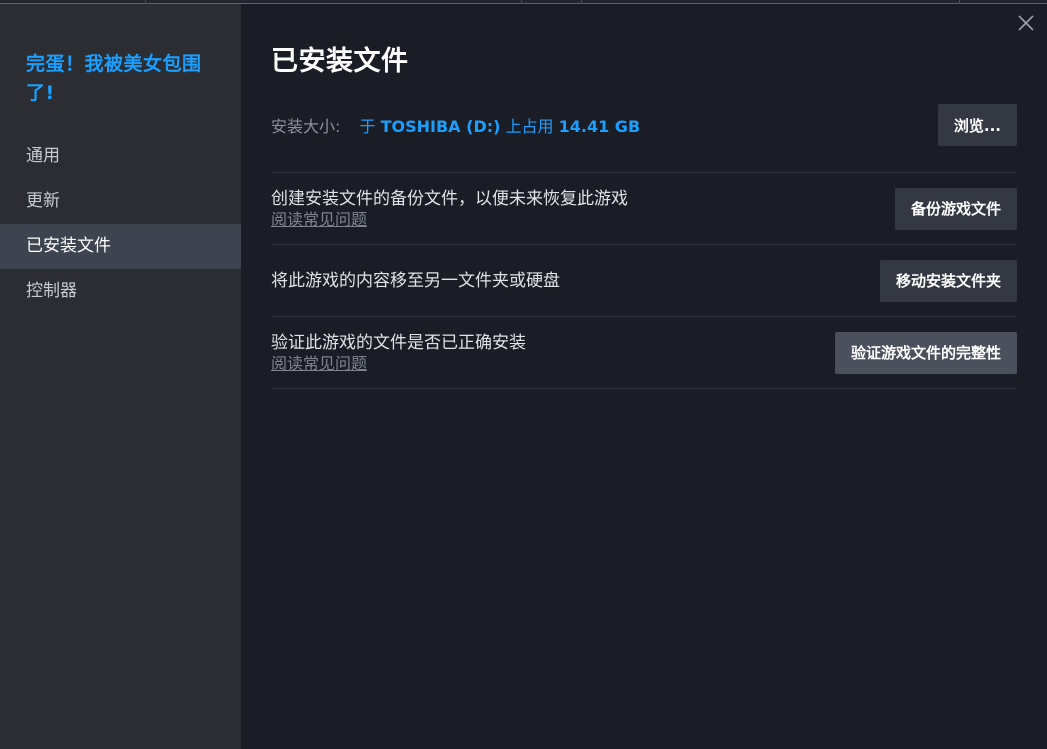 This screenshot has height=749, width=1047. I want to click on backup-description: 创建安装文件的备份文件，以便未来恢复此游戏, so click(449, 198).